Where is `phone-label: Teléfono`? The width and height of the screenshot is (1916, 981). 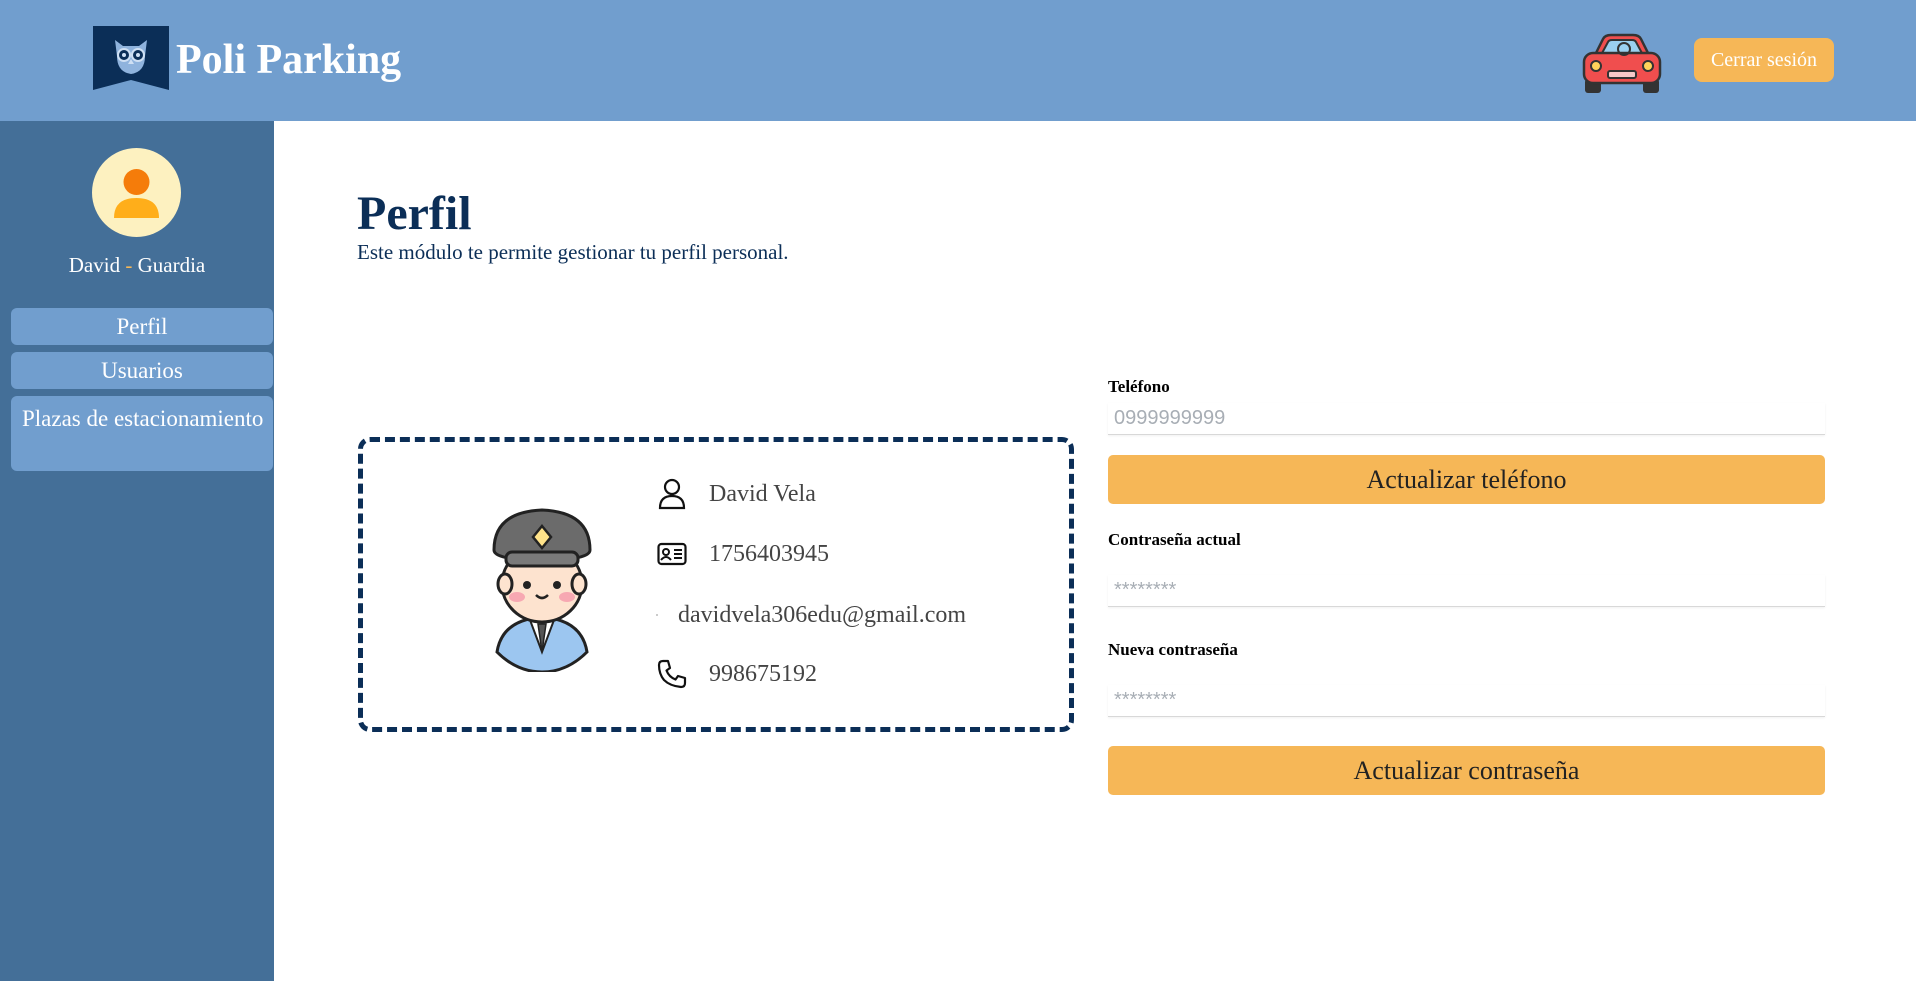 phone-label: Teléfono is located at coordinates (1139, 386).